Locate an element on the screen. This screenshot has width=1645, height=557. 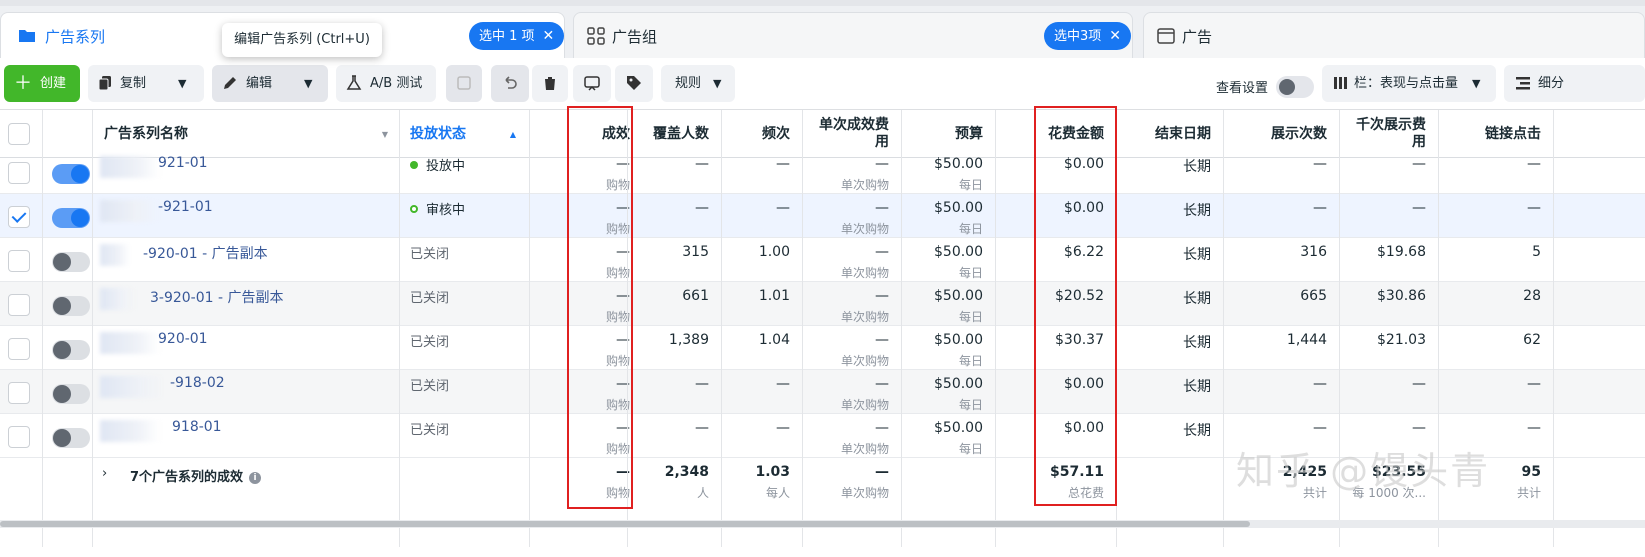
cell-cpm: $30.86 is located at coordinates (1388, 305).